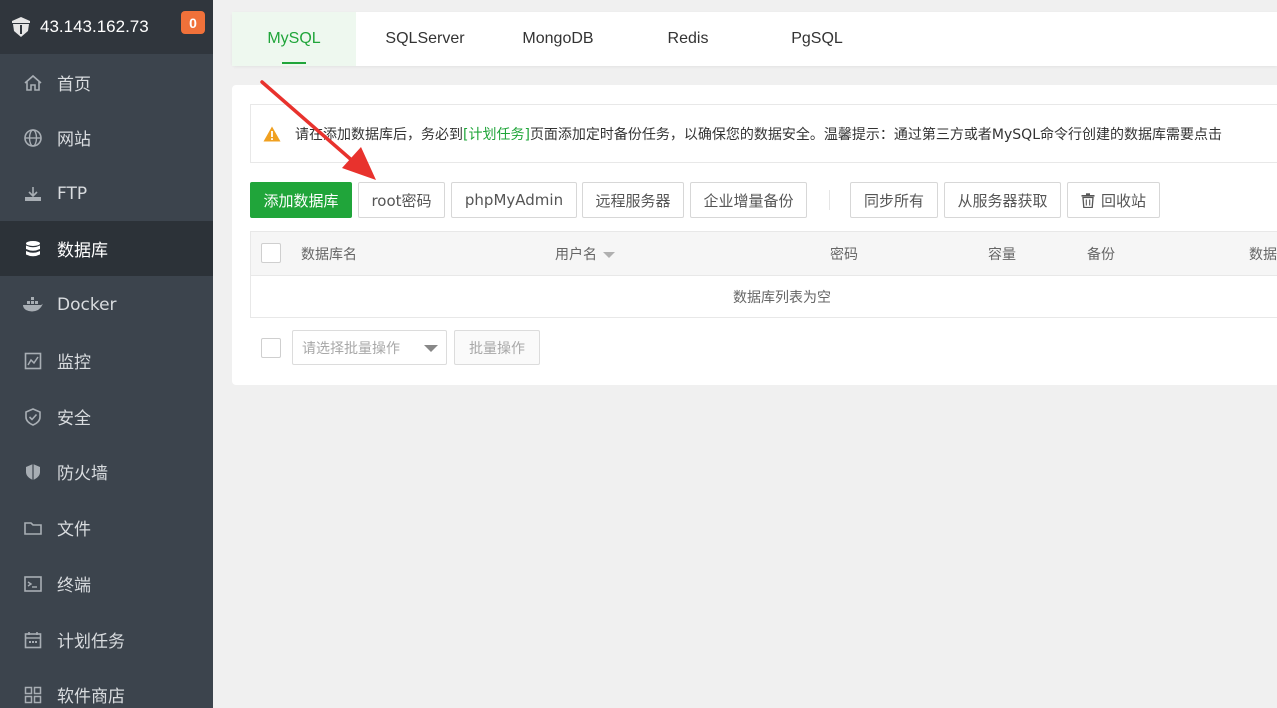 The width and height of the screenshot is (1277, 708). Describe the element at coordinates (301, 200) in the screenshot. I see `add-database-button: 添加数据库` at that location.